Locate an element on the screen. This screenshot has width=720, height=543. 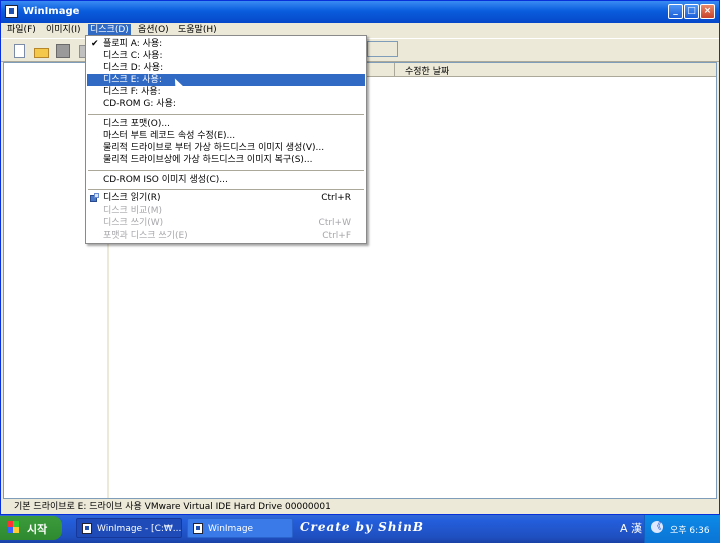
menu-file: 파일(F) is located at coordinates (21, 30).